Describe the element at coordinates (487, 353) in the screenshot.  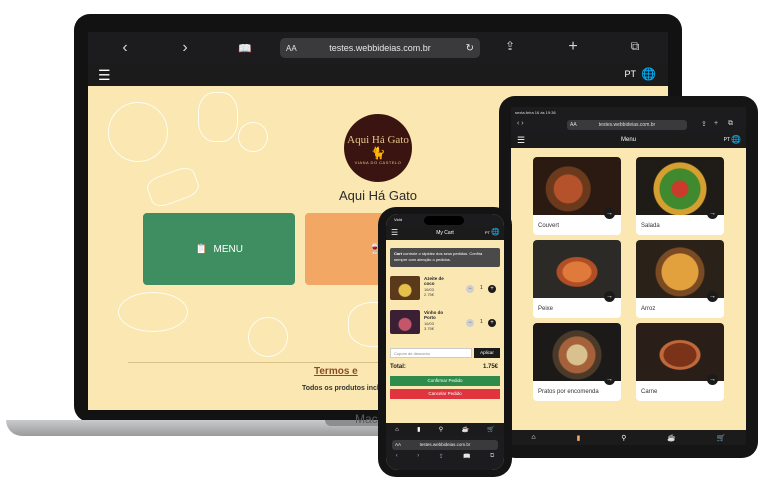
I see `apply-coupon-button: Aplicar` at that location.